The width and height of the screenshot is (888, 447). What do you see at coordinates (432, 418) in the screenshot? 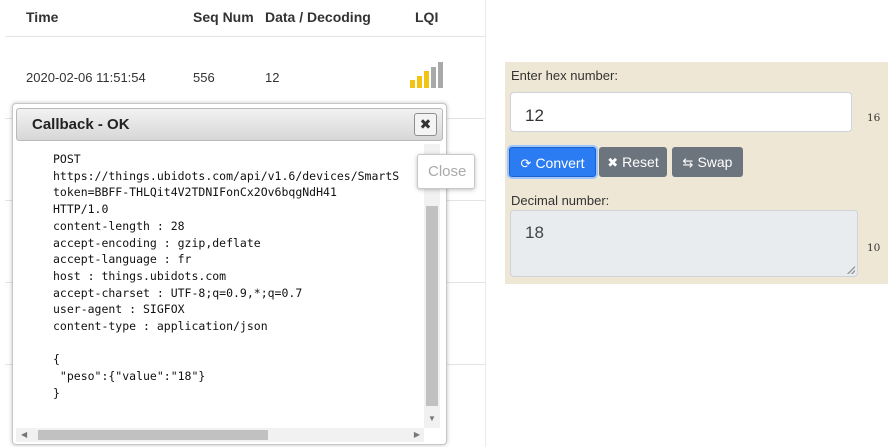
I see `scroll-down-arrow-icon: ▼` at bounding box center [432, 418].